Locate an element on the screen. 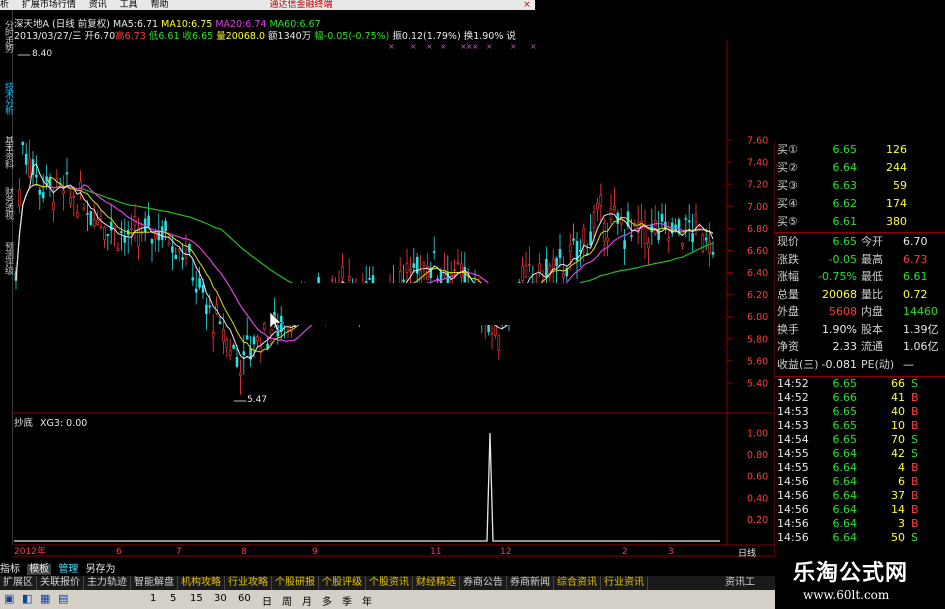 The height and width of the screenshot is (609, 945). toolbar-tool-icon: ▣ is located at coordinates (9, 598).